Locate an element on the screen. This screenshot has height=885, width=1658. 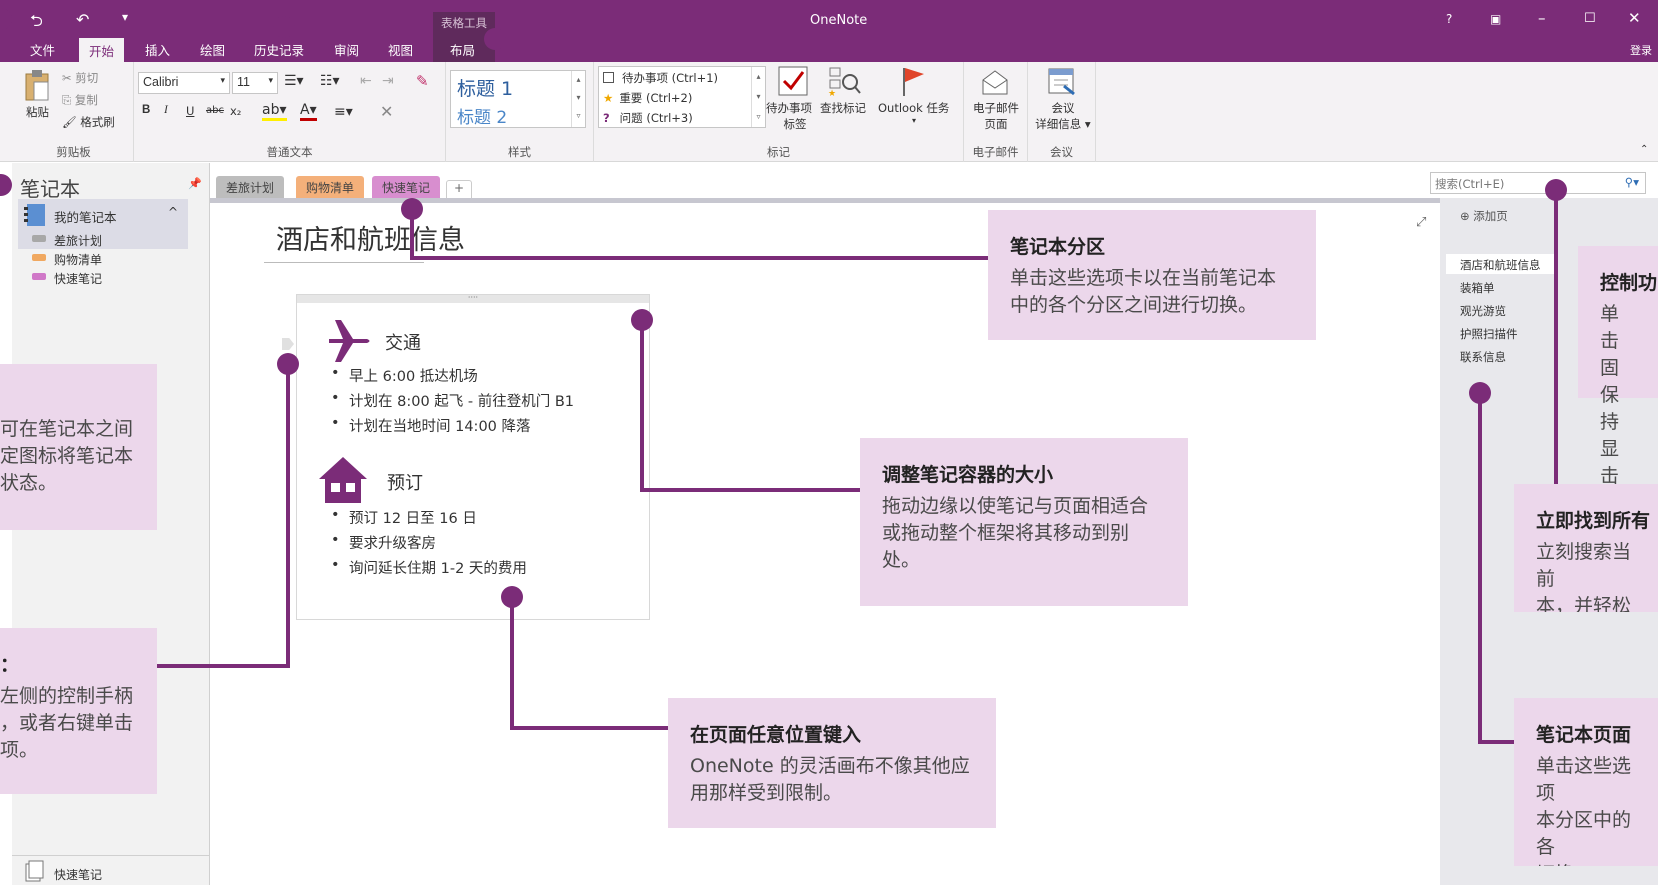
list-item: 询问延长住期 1-2 天的费用 is located at coordinates (429, 567).